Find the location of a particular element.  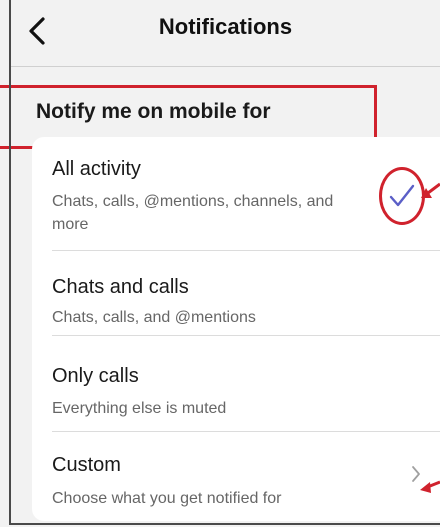

option-title: Only calls is located at coordinates (95, 376).